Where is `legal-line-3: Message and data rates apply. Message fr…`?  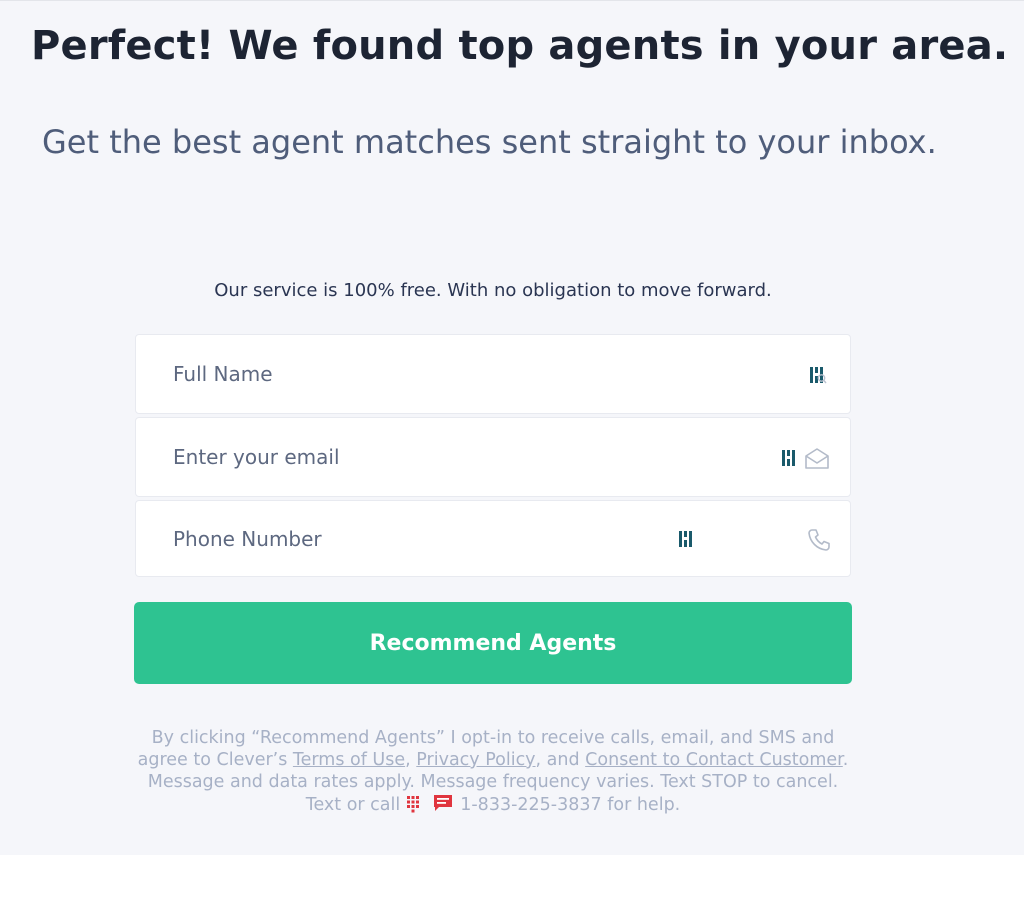
legal-line-3: Message and data rates apply. Message fr… is located at coordinates (493, 782).